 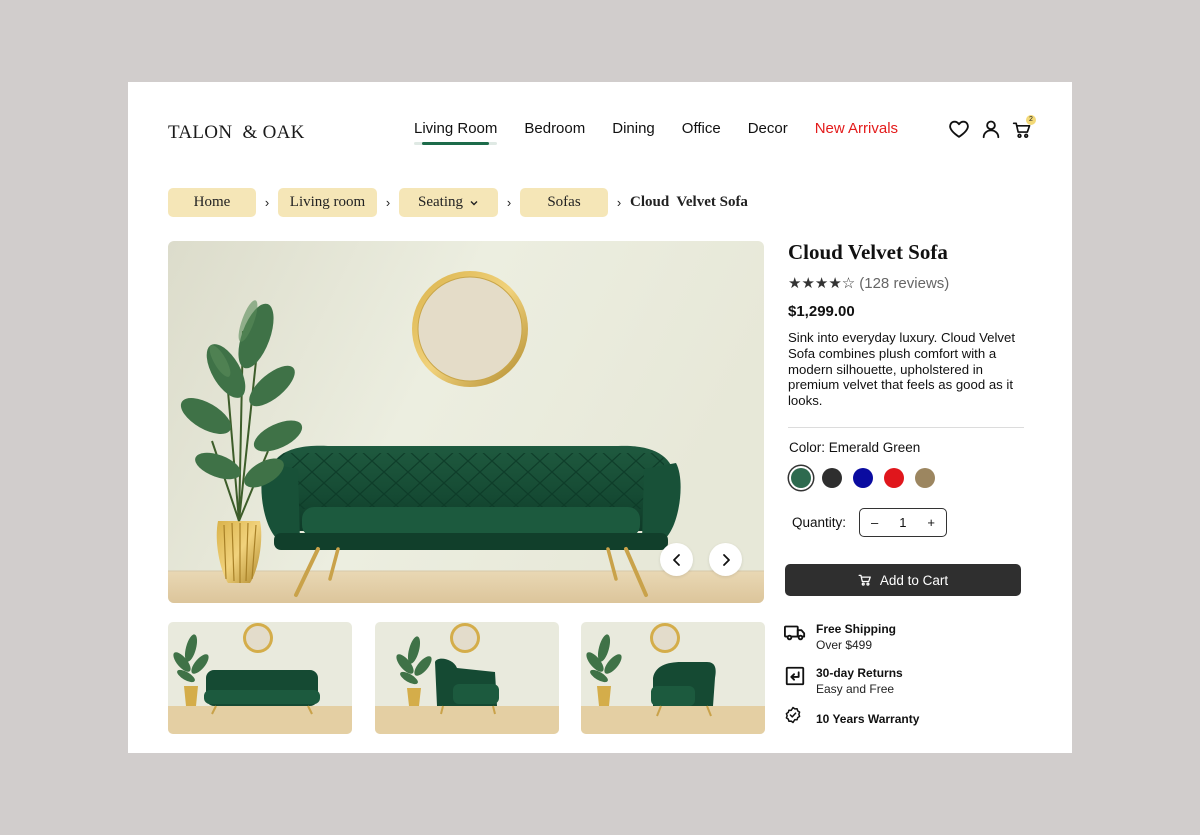 I want to click on thumbnail-angled-view, so click(x=467, y=678).